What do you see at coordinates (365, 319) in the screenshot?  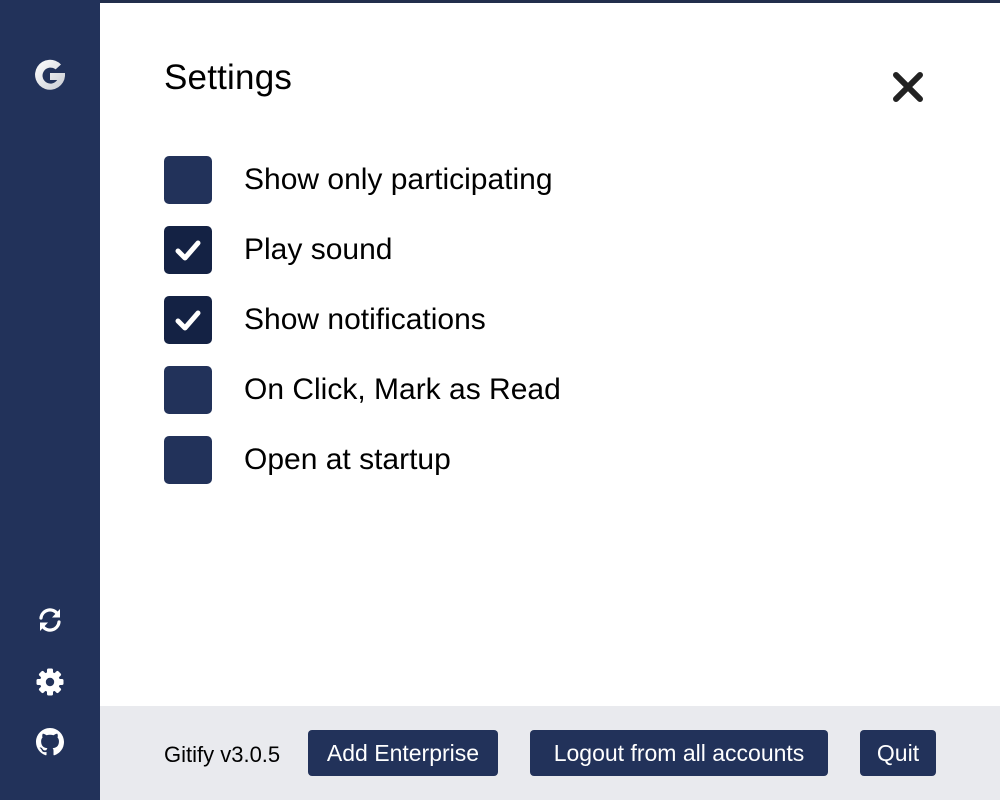 I see `option-label: Show notifications` at bounding box center [365, 319].